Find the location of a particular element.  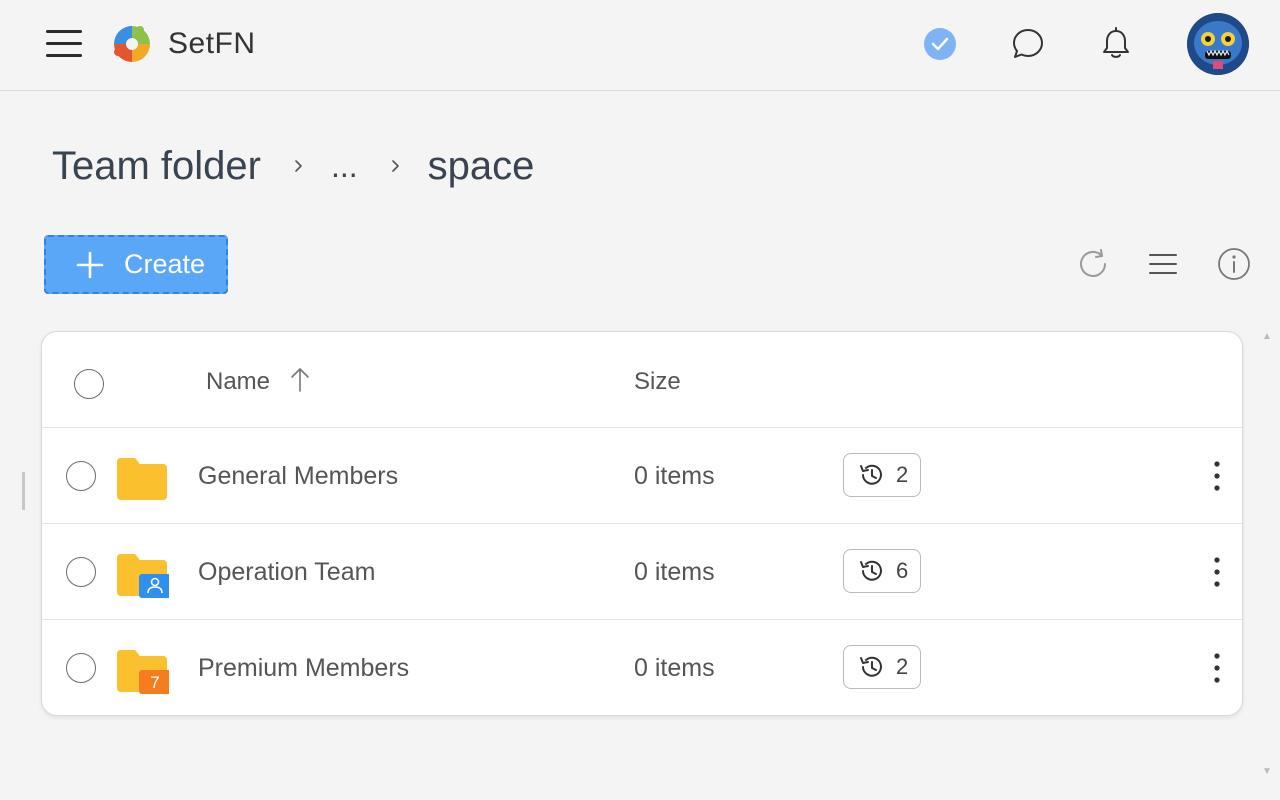

table-header: Name Size is located at coordinates (642, 380).